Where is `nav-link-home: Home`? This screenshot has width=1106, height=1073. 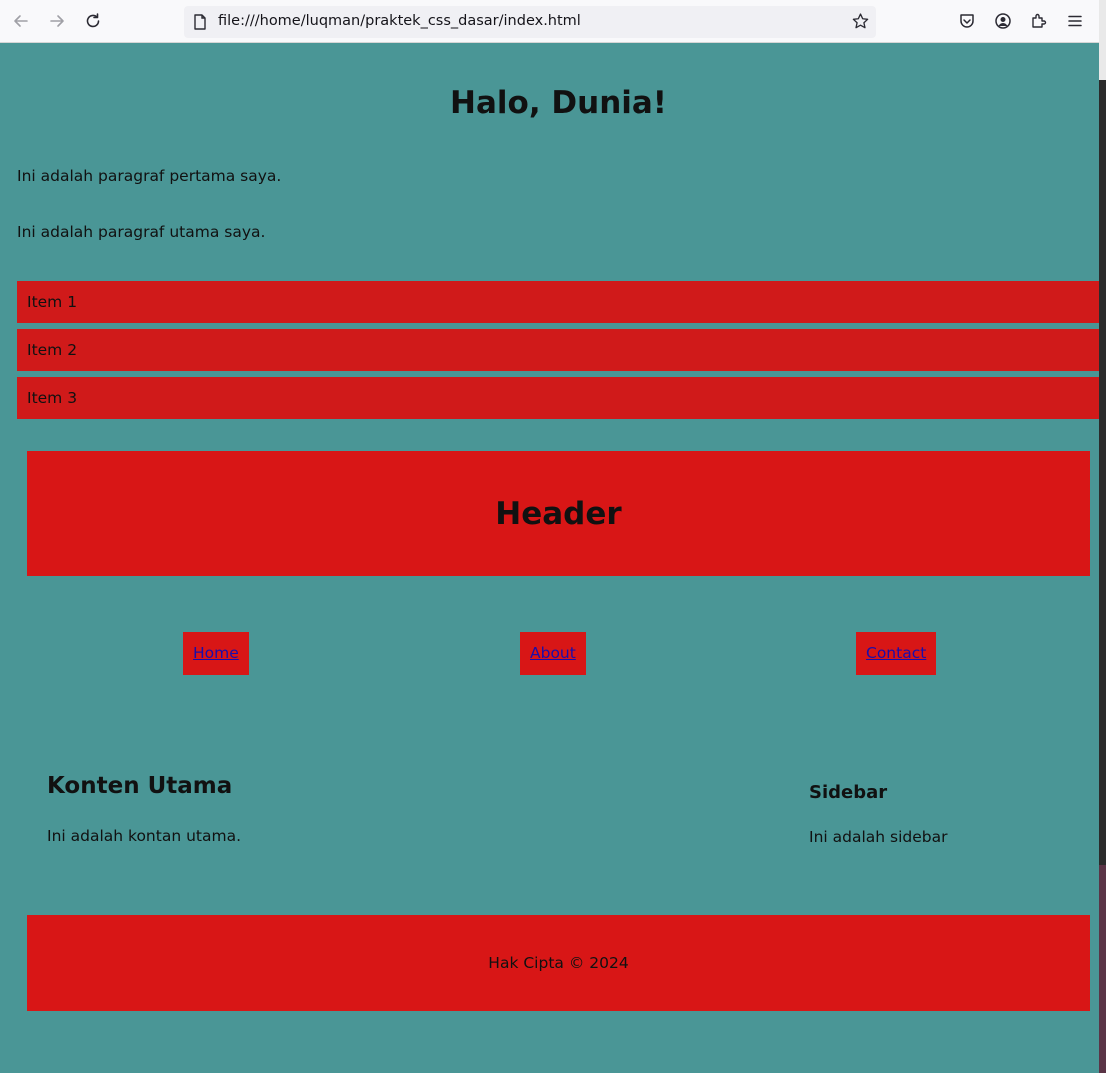 nav-link-home: Home is located at coordinates (216, 653).